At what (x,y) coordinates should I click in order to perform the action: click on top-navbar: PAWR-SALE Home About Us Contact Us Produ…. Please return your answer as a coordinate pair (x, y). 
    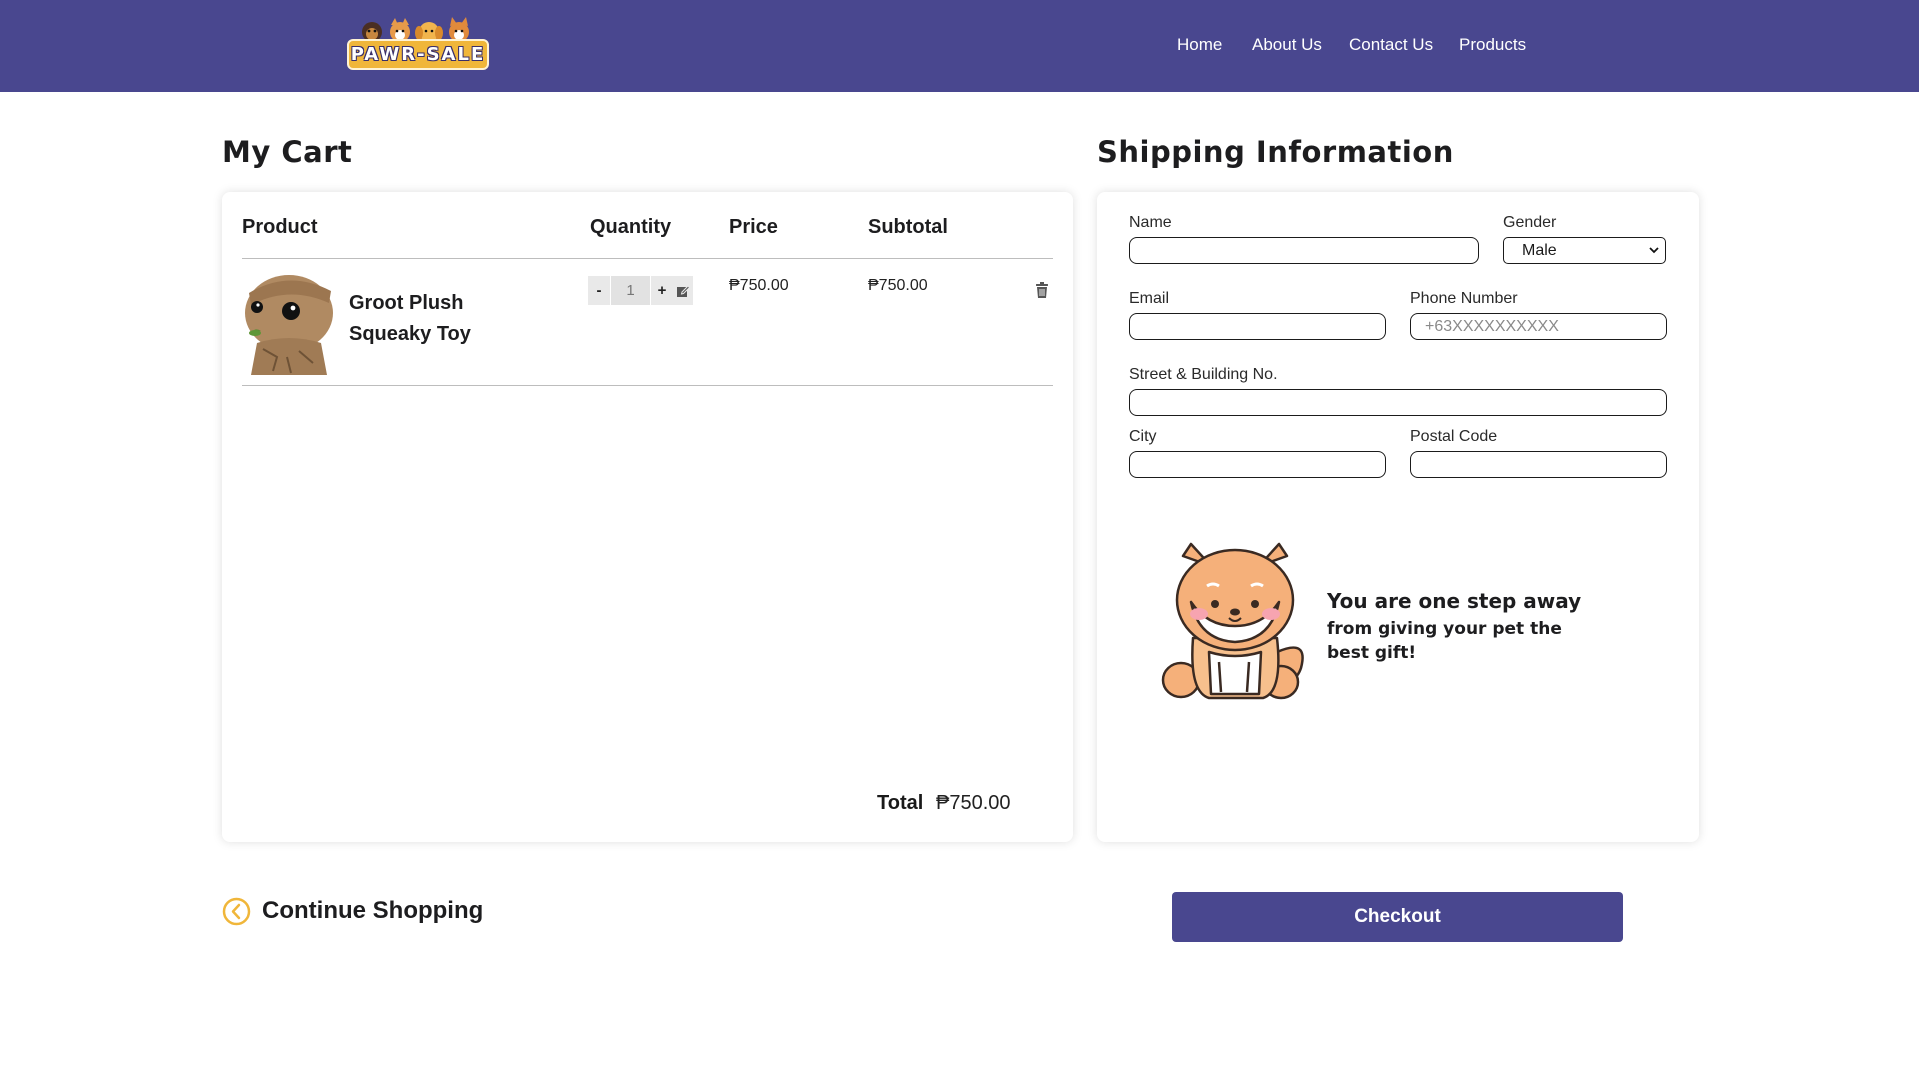
    Looking at the image, I should click on (959, 46).